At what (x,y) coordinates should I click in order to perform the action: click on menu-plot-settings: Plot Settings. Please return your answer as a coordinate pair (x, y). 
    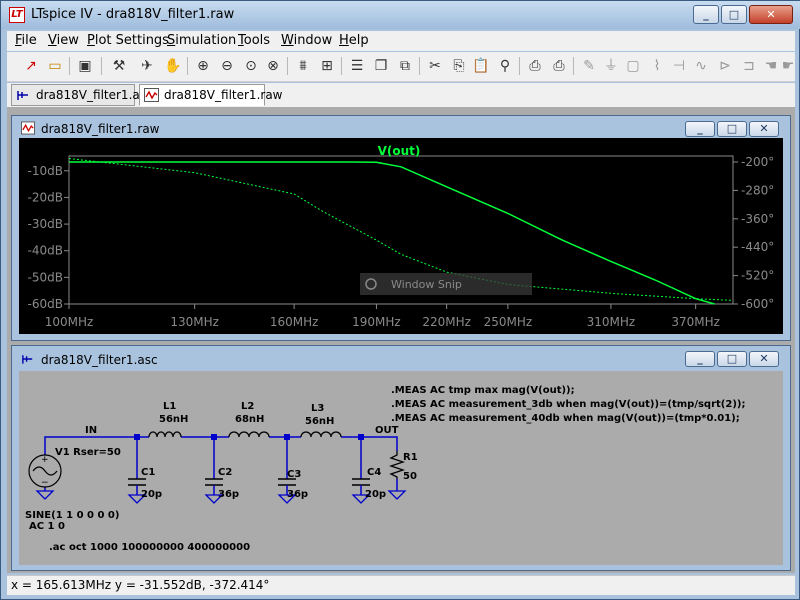
    Looking at the image, I should click on (128, 40).